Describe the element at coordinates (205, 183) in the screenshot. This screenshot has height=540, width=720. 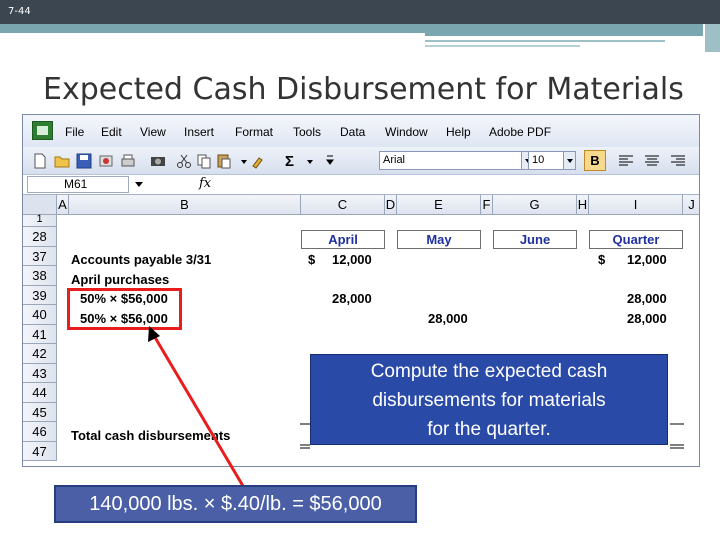
I see `insert-function-icon: fx` at that location.